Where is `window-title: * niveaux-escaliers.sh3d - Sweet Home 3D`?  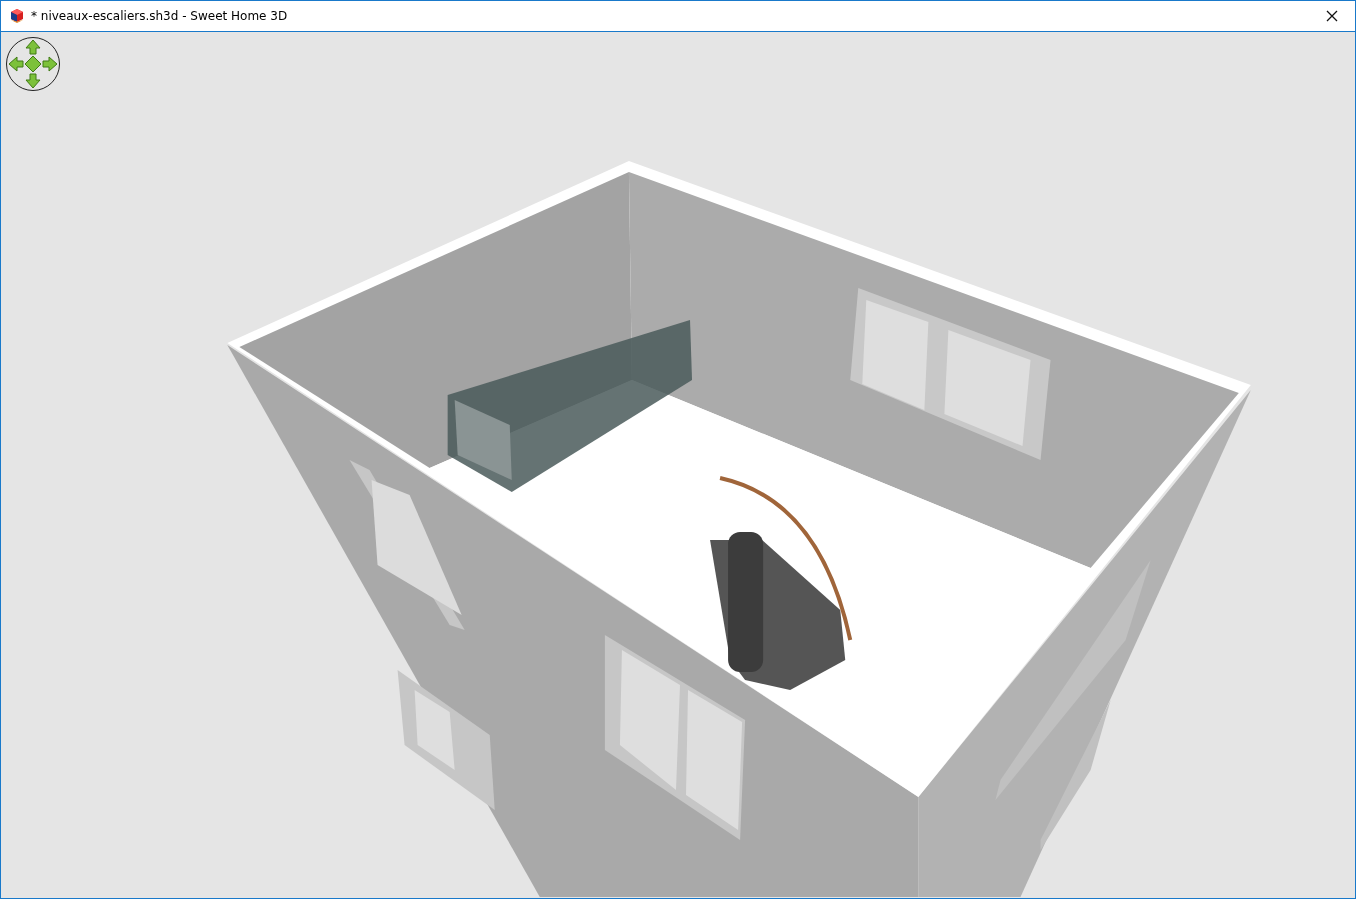 window-title: * niveaux-escaliers.sh3d - Sweet Home 3D is located at coordinates (159, 16).